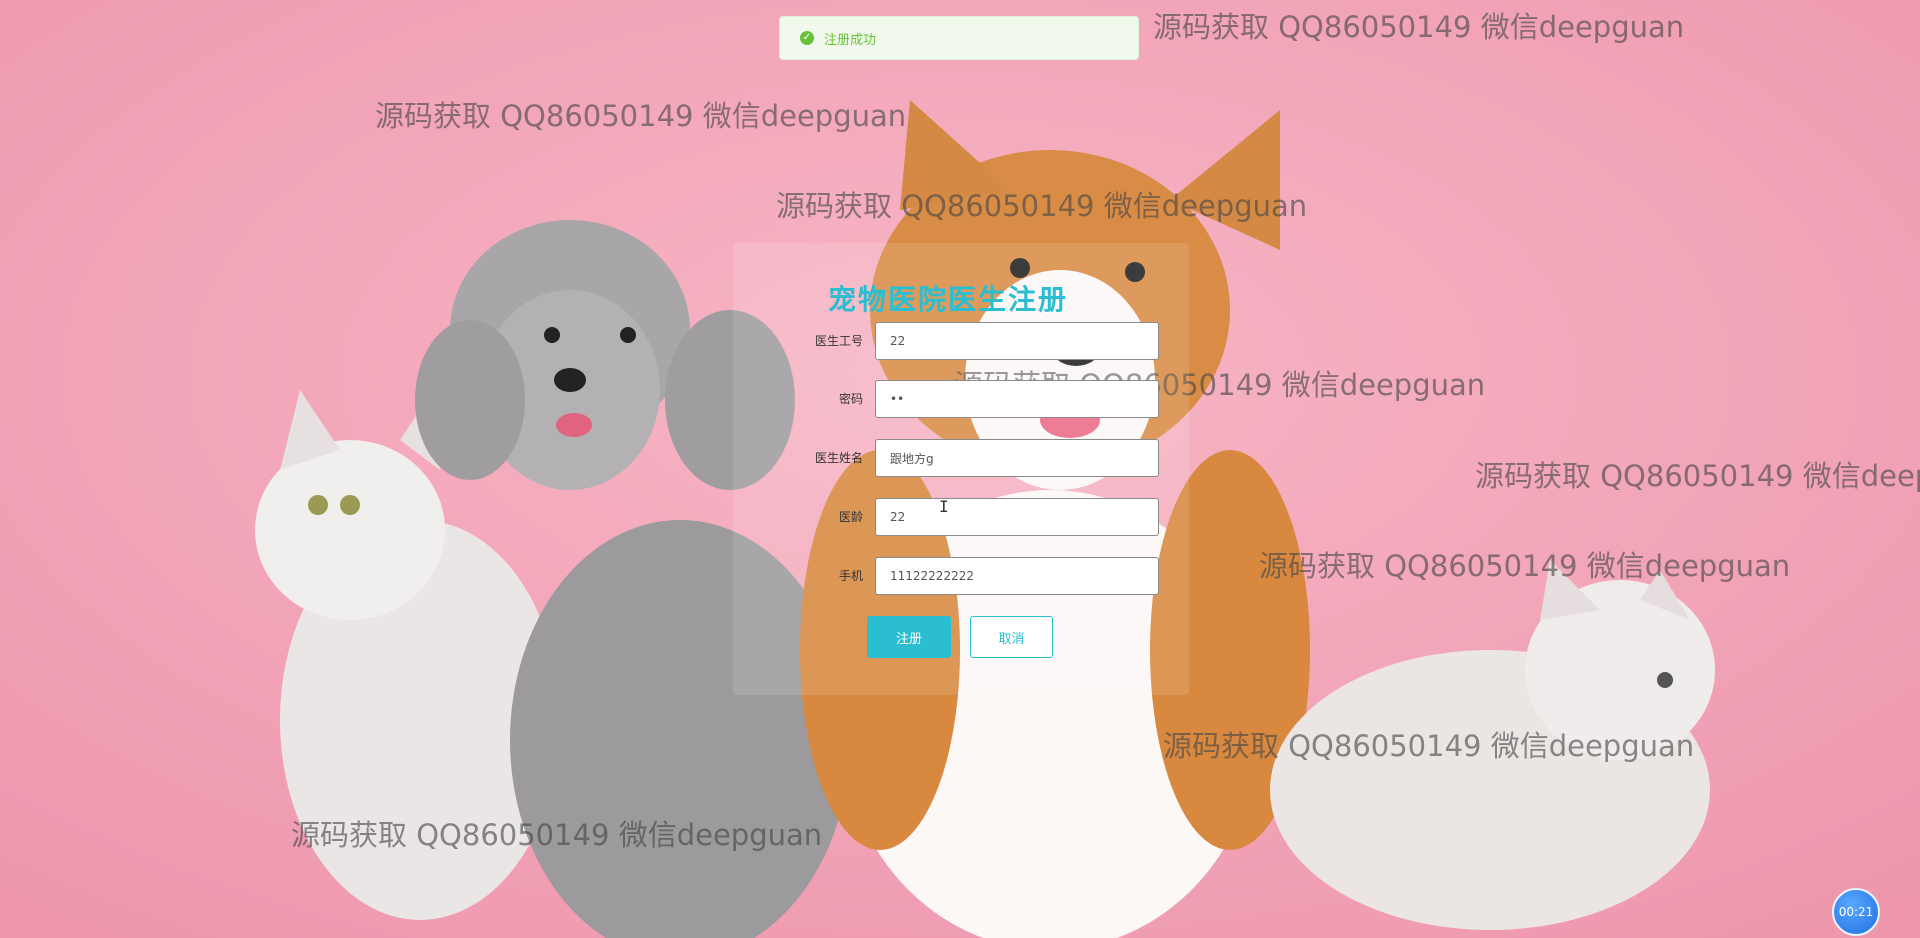 The height and width of the screenshot is (938, 1920). I want to click on form-row-phone: 手机, so click(948, 576).